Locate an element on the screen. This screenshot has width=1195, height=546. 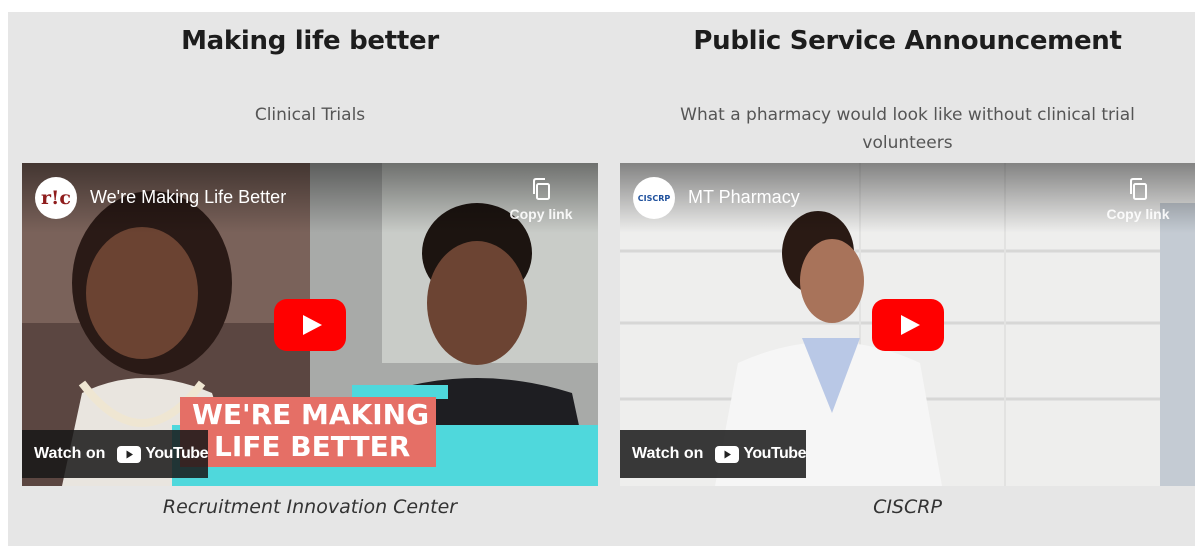
left-video-title: We're Making Life Better is located at coordinates (188, 197).